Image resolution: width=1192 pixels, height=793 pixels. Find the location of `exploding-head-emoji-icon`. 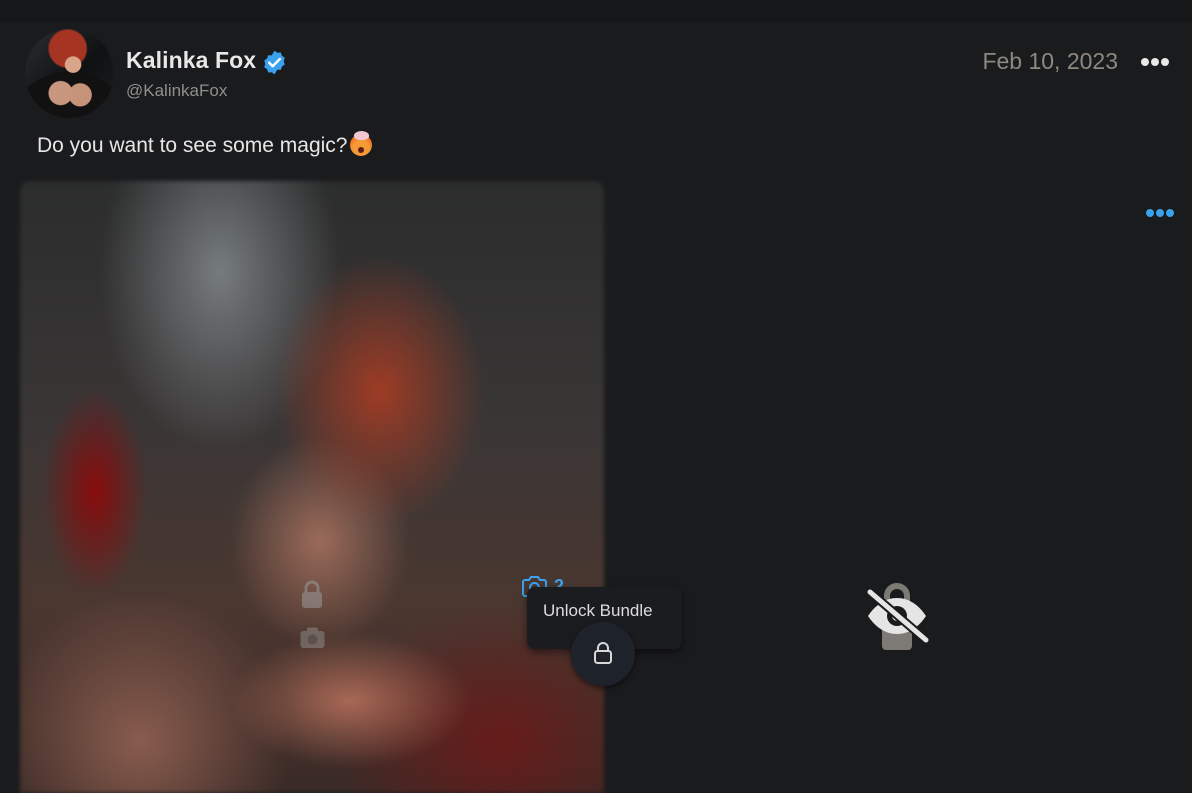

exploding-head-emoji-icon is located at coordinates (360, 143).